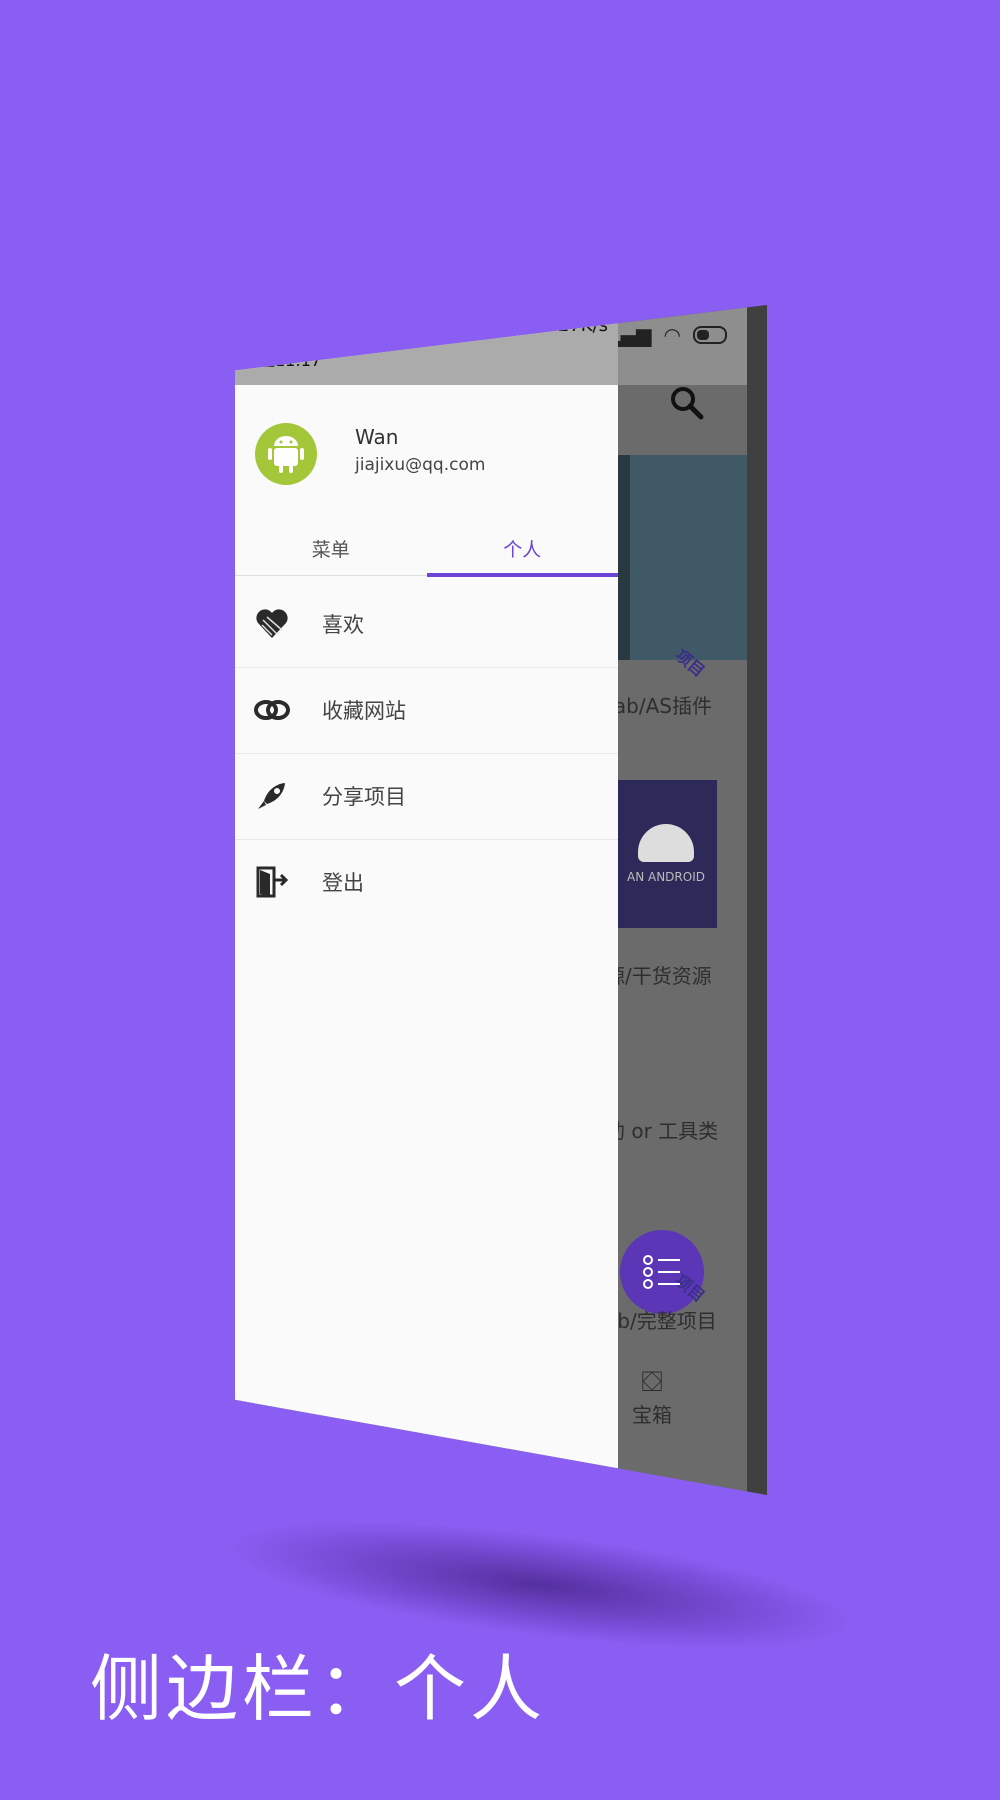 The image size is (1000, 1800). Describe the element at coordinates (672, 335) in the screenshot. I see `wifi-icon: ◠` at that location.